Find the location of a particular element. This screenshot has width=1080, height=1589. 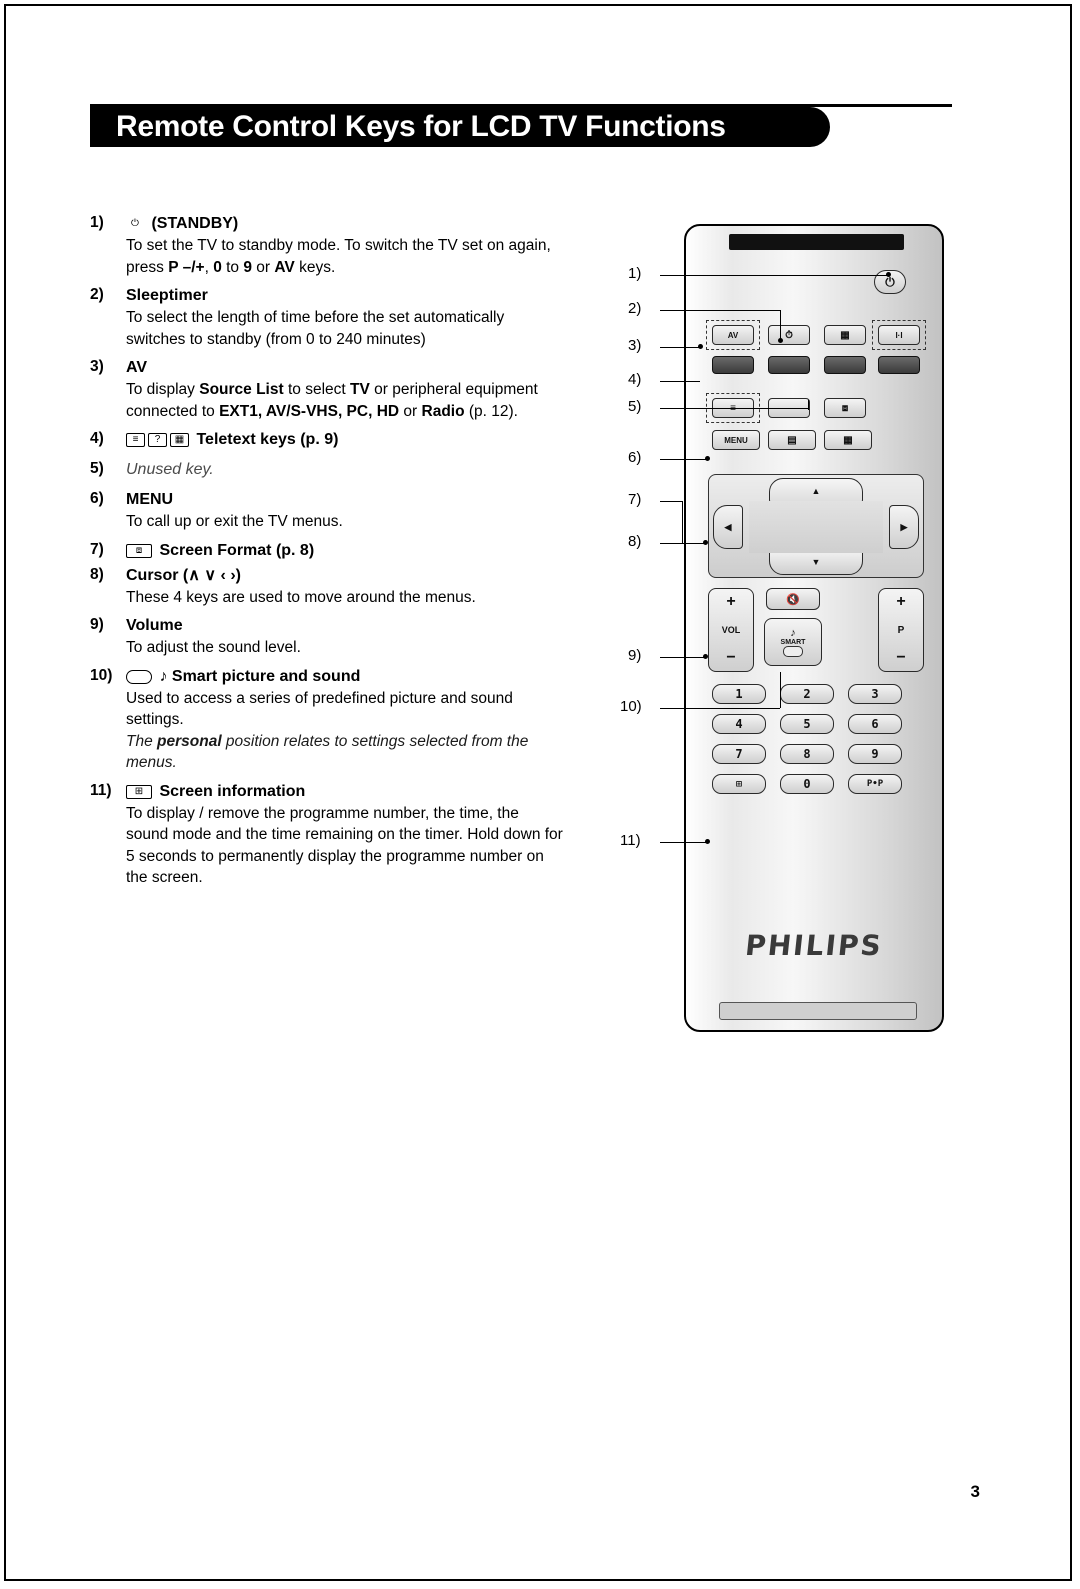

page-title: Remote Control Keys for LCD TV Functions is located at coordinates (421, 126).